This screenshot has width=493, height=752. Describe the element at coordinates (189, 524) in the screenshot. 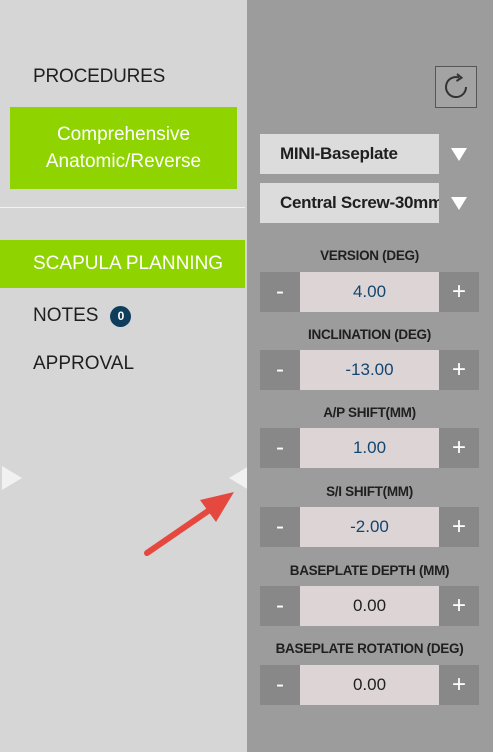

I see `annotation-arrow-icon` at that location.